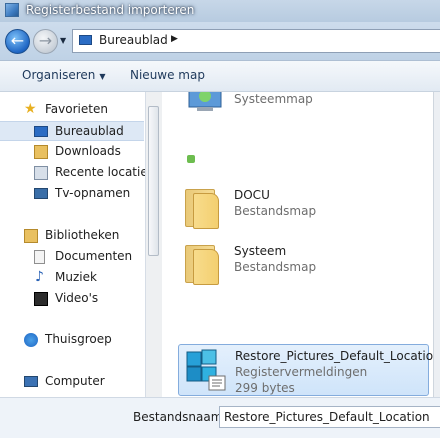 The width and height of the screenshot is (440, 438). What do you see at coordinates (110, 10) in the screenshot?
I see `window-title: Registerbestand importeren` at bounding box center [110, 10].